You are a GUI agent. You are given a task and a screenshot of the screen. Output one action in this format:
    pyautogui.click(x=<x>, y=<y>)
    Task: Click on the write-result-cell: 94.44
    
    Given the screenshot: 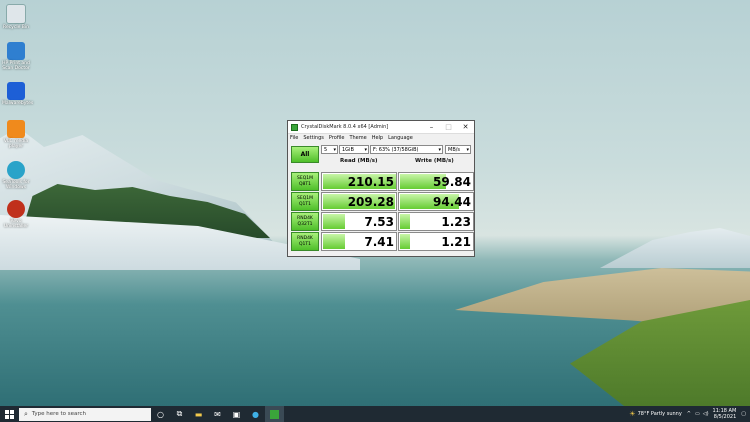 What is the action you would take?
    pyautogui.click(x=436, y=201)
    